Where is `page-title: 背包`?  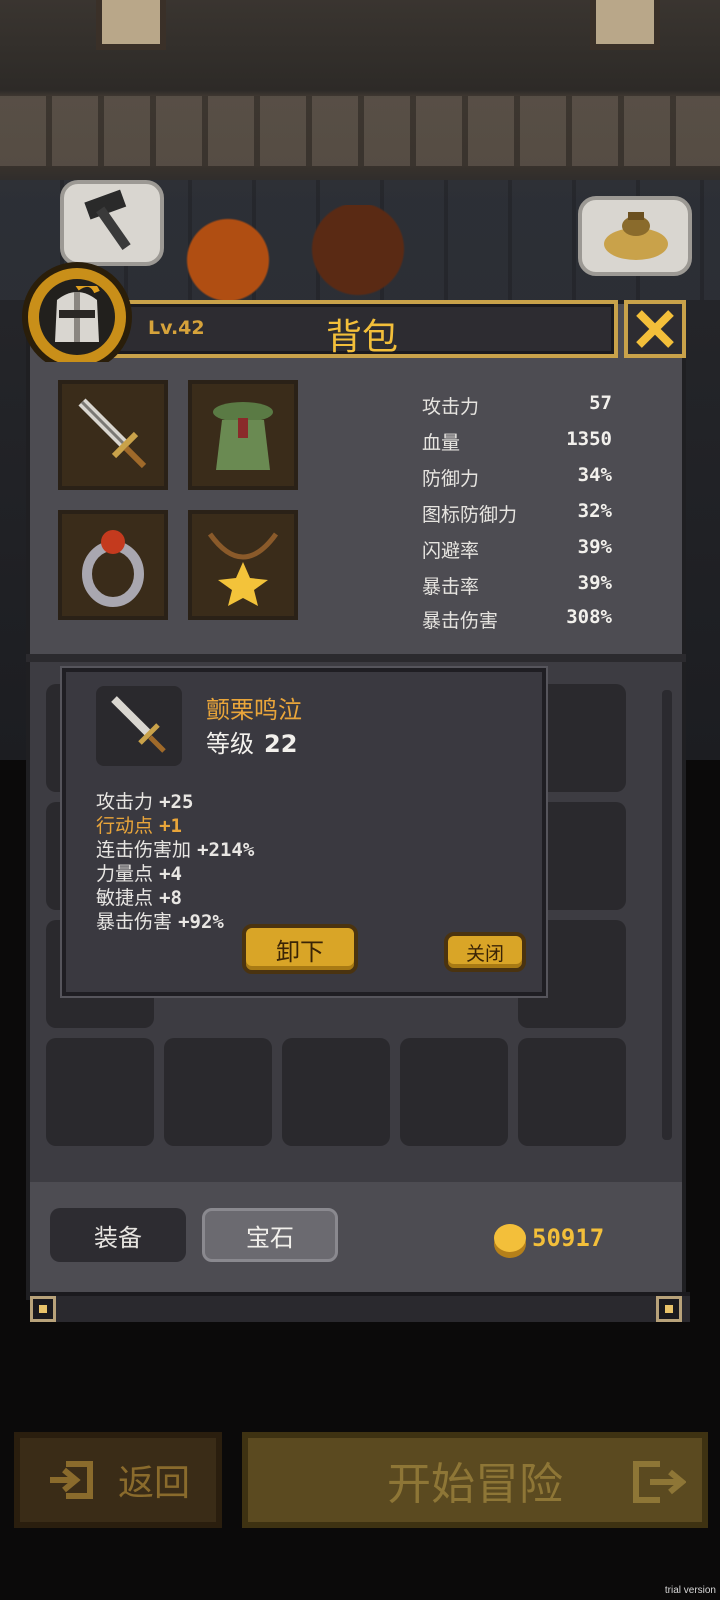 page-title: 背包 is located at coordinates (361, 337).